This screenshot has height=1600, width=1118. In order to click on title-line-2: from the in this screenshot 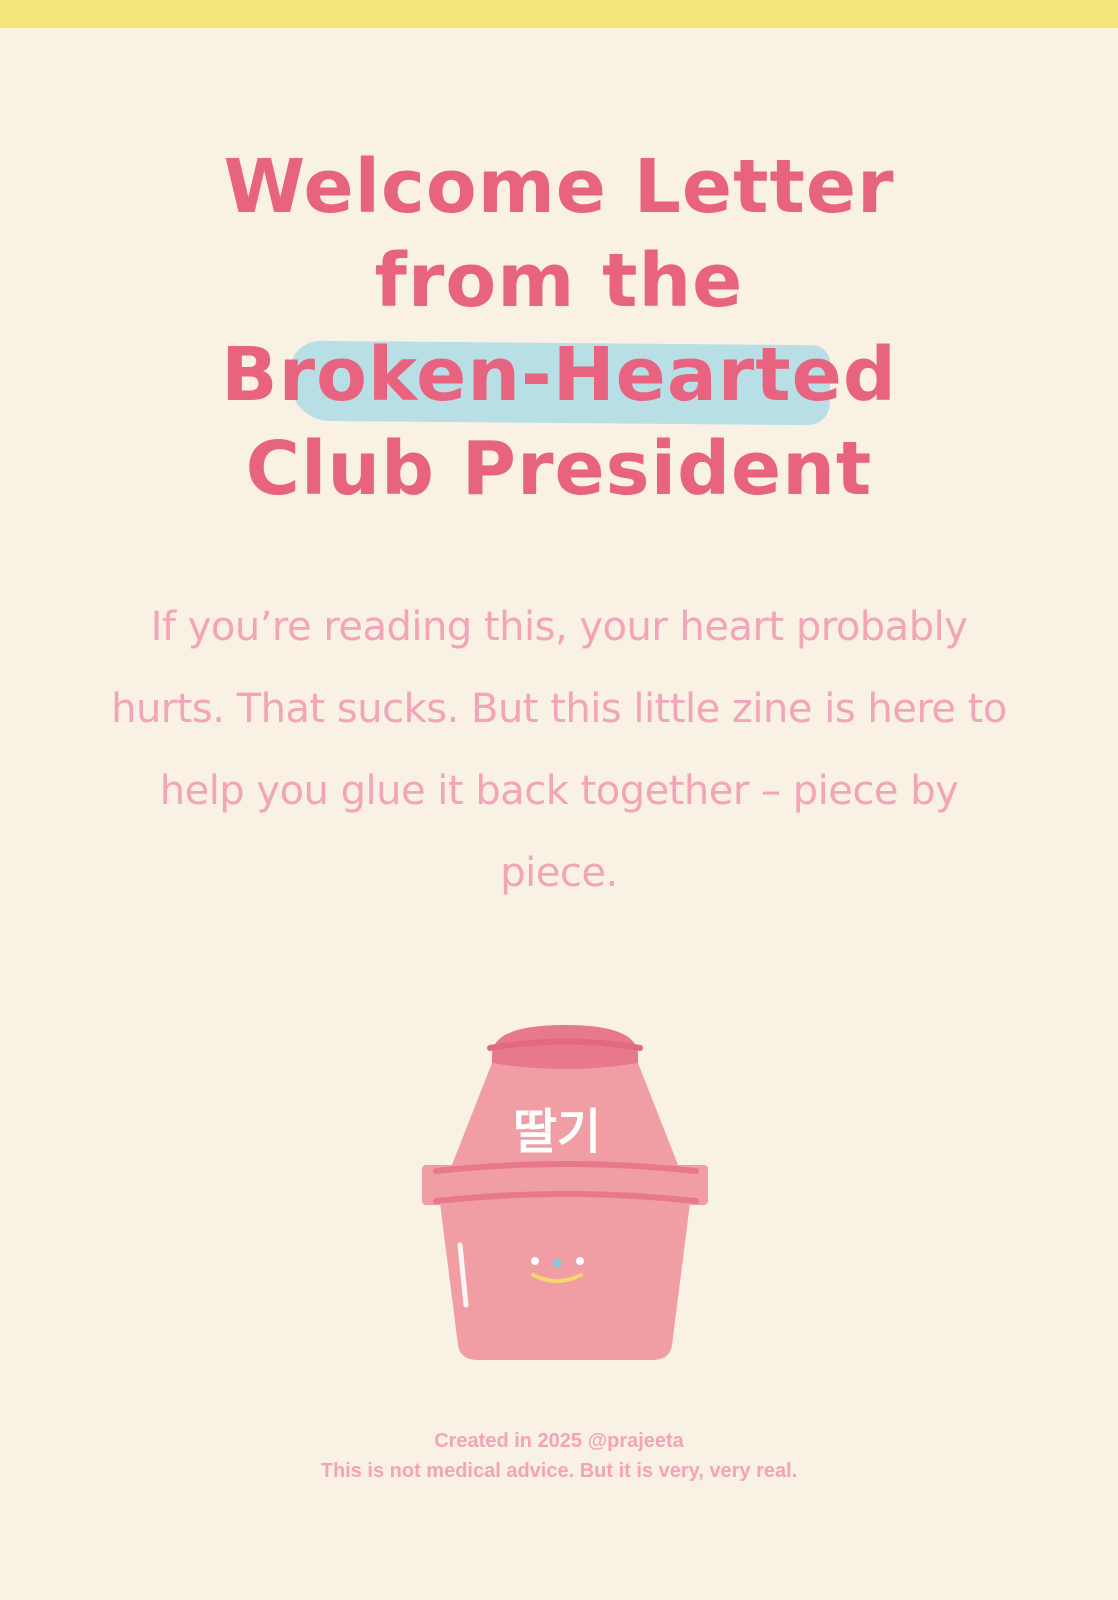, I will do `click(559, 281)`.